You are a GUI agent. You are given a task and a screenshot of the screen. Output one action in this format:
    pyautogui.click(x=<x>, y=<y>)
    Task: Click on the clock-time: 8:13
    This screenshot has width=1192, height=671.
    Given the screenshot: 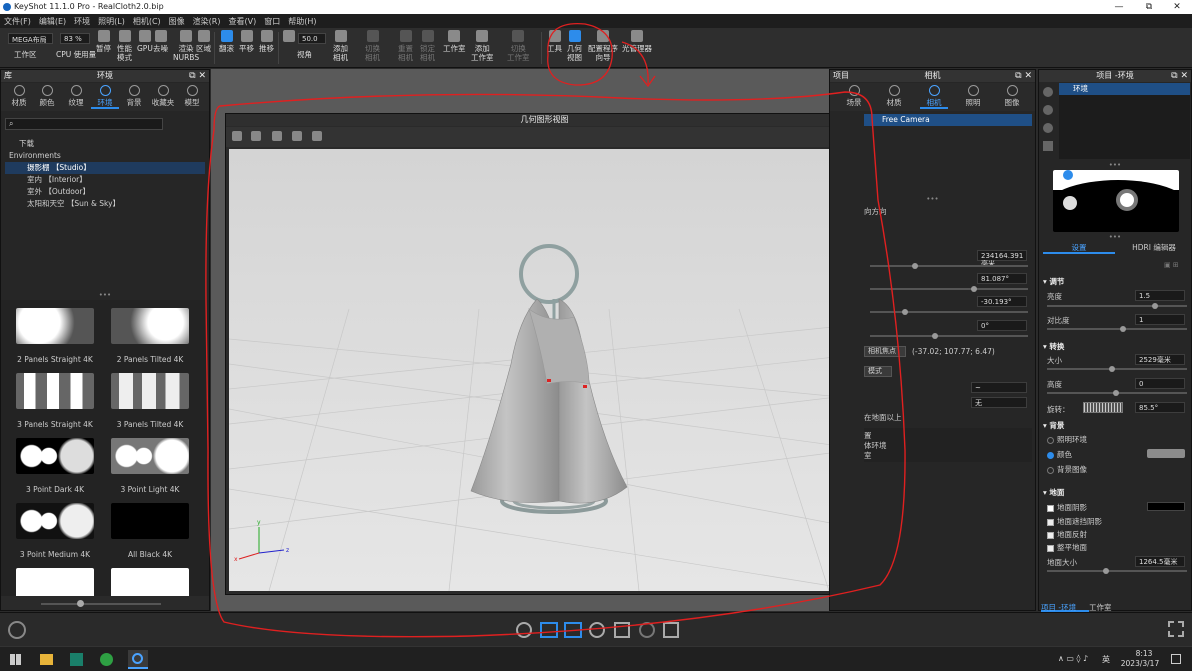 What is the action you would take?
    pyautogui.click(x=1144, y=653)
    